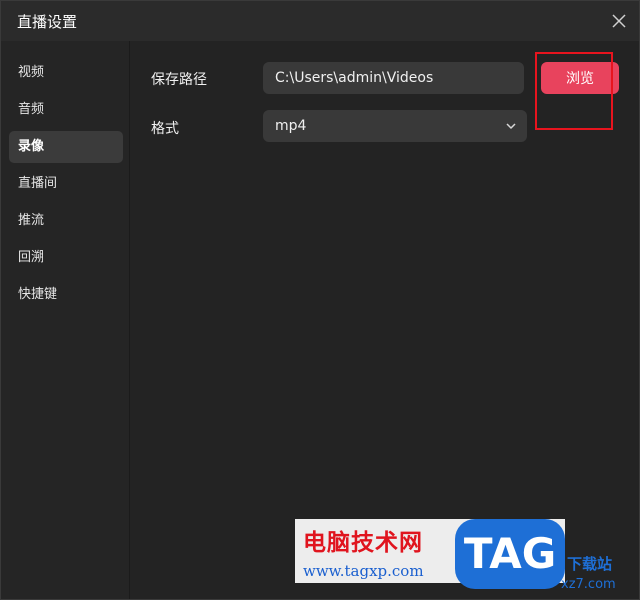  What do you see at coordinates (580, 78) in the screenshot?
I see `browse-button: 浏览` at bounding box center [580, 78].